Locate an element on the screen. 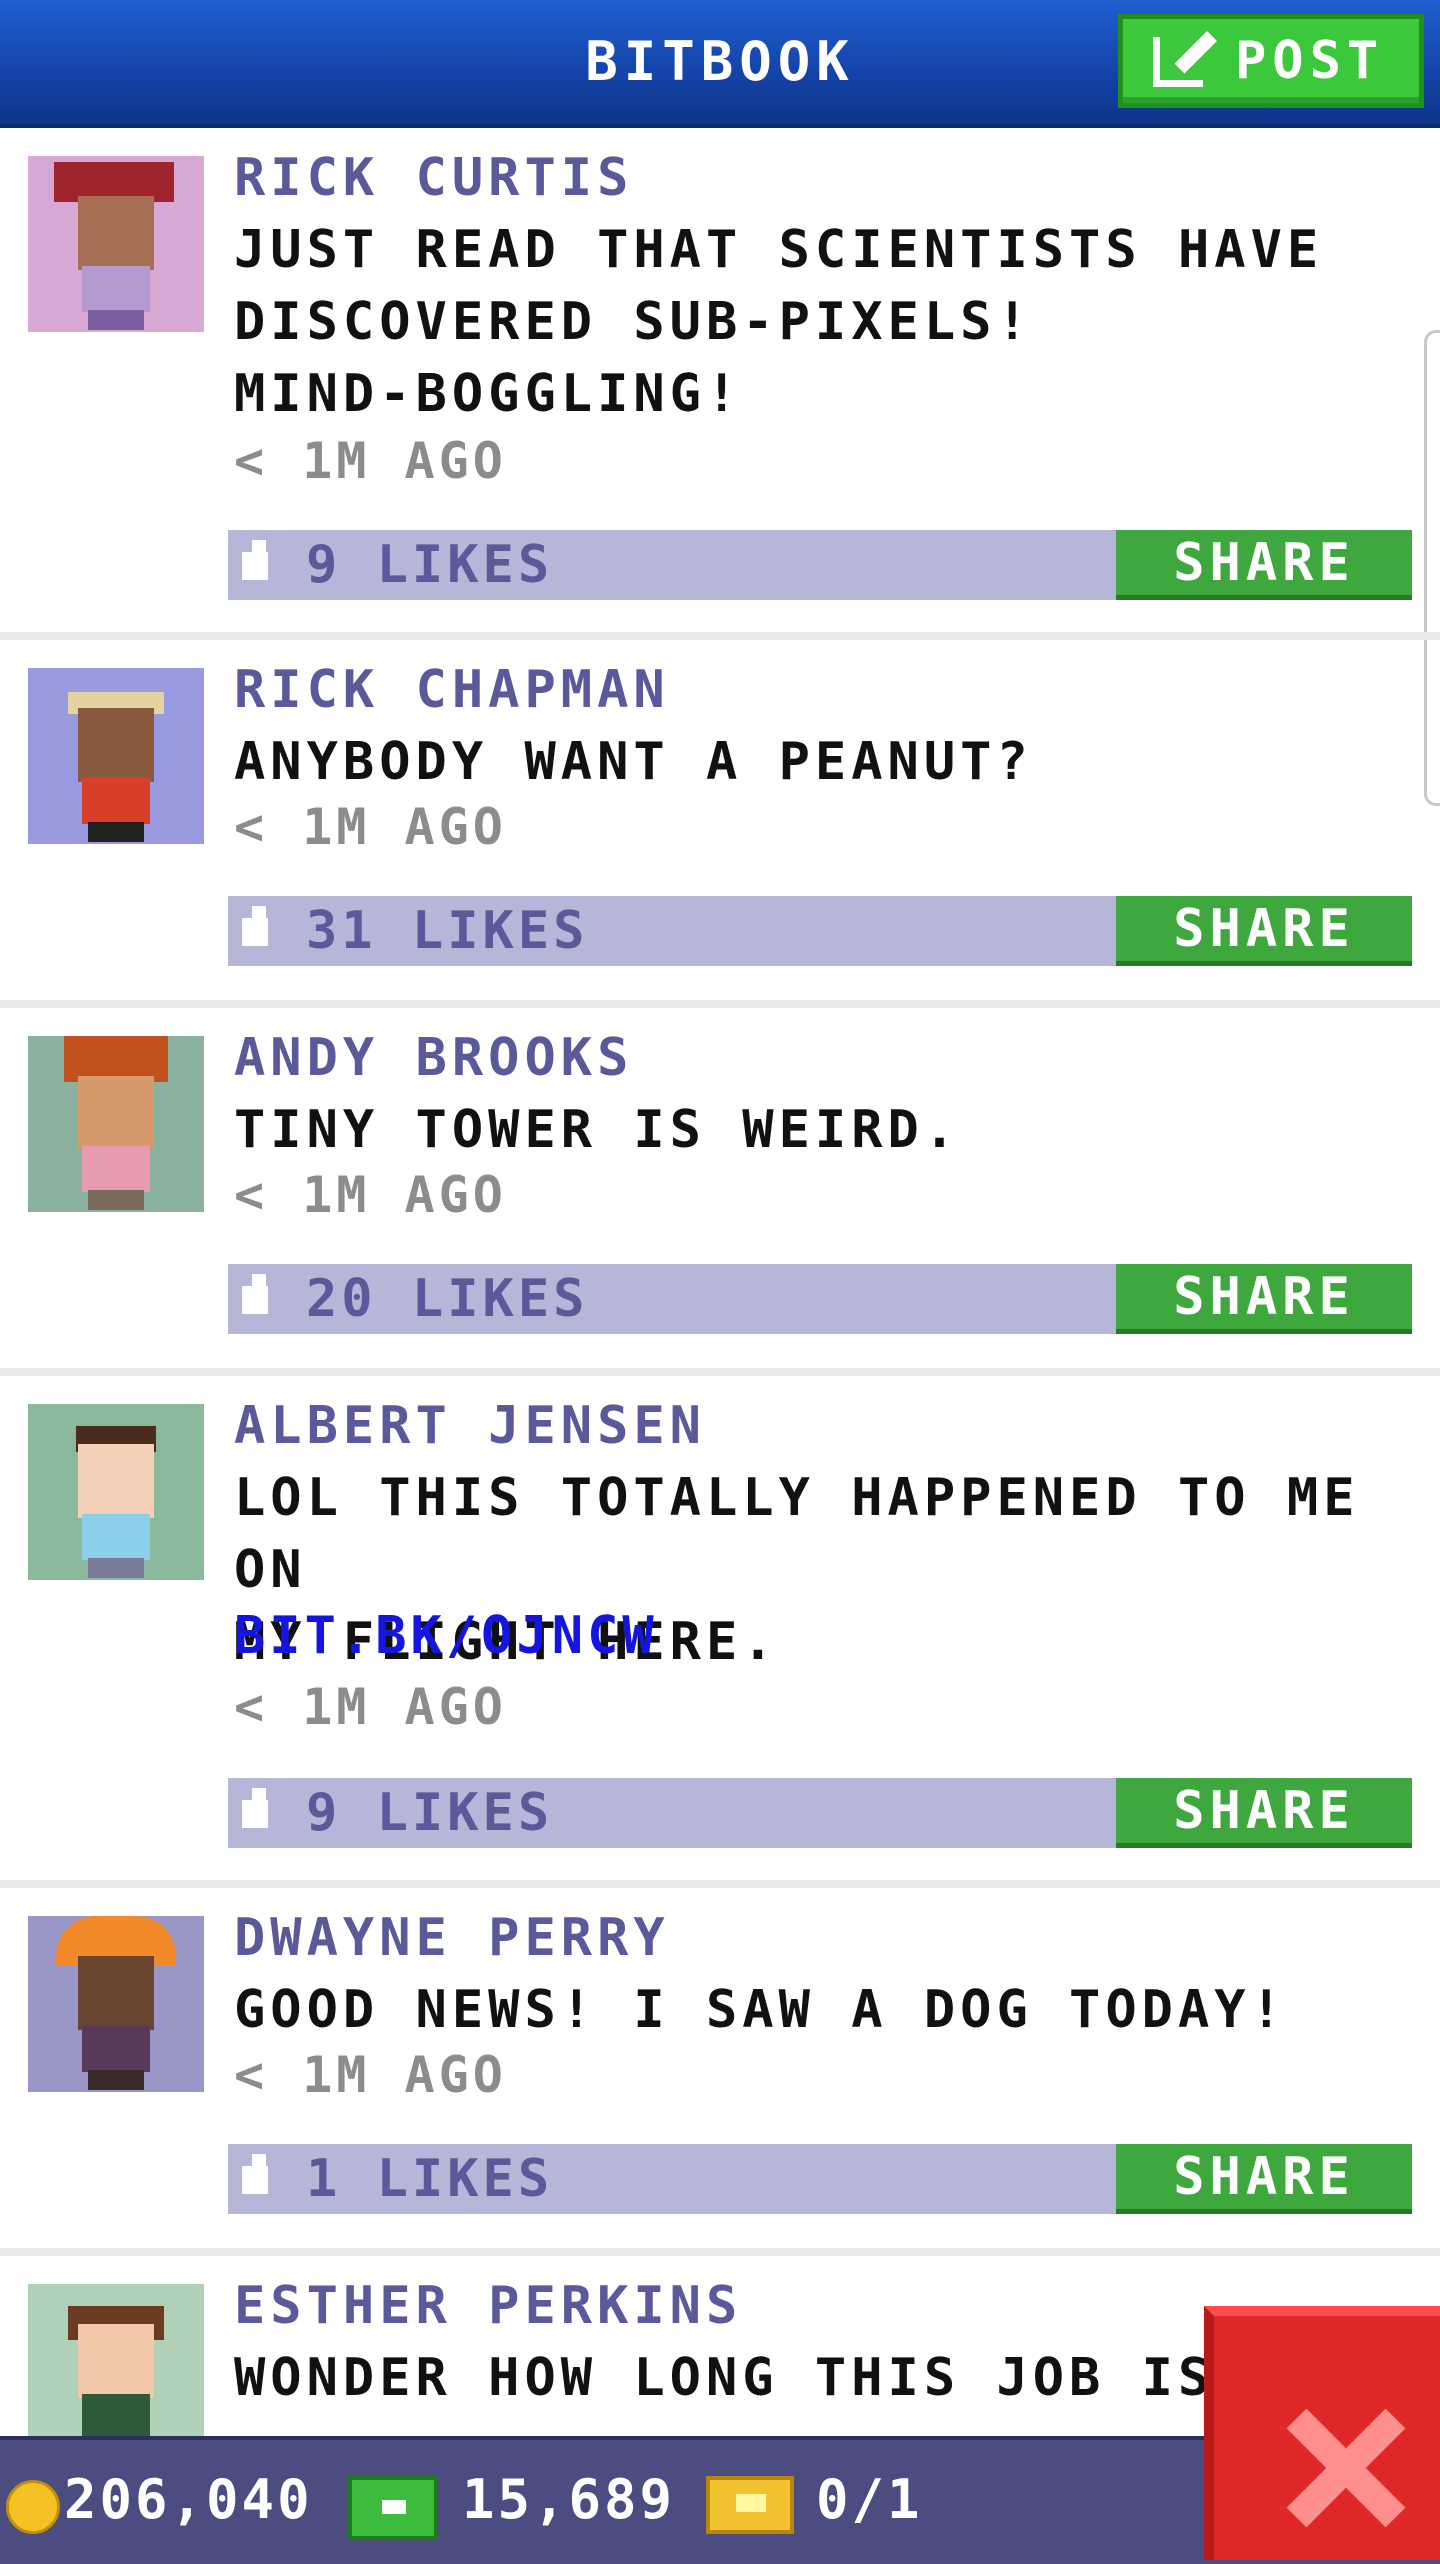 The image size is (1440, 2564). close-icon is located at coordinates (1344, 2468).